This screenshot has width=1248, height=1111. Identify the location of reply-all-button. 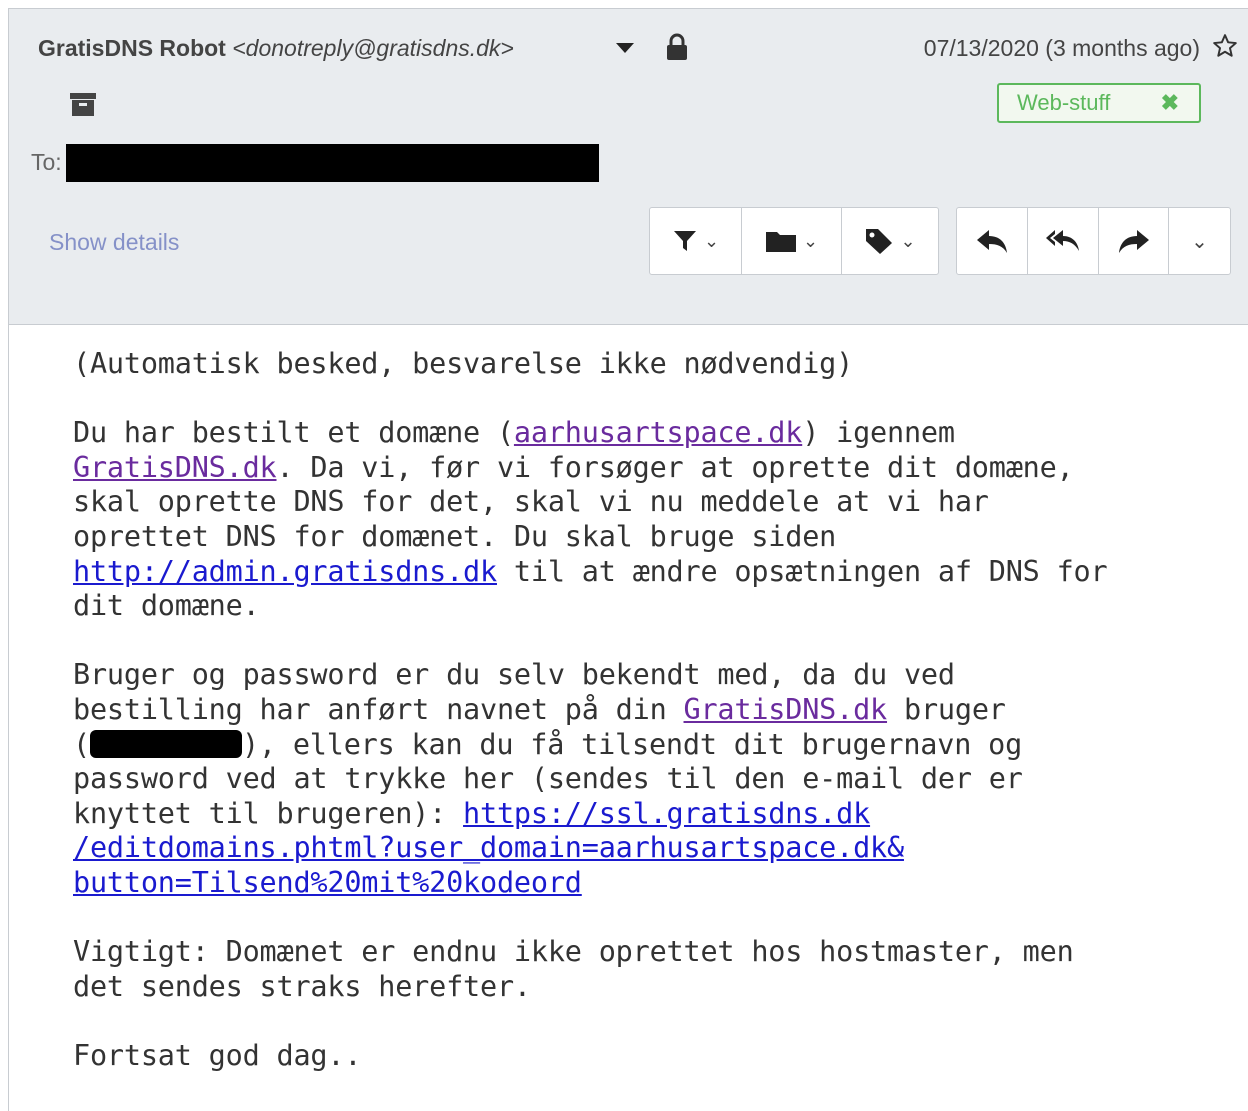
(1063, 241).